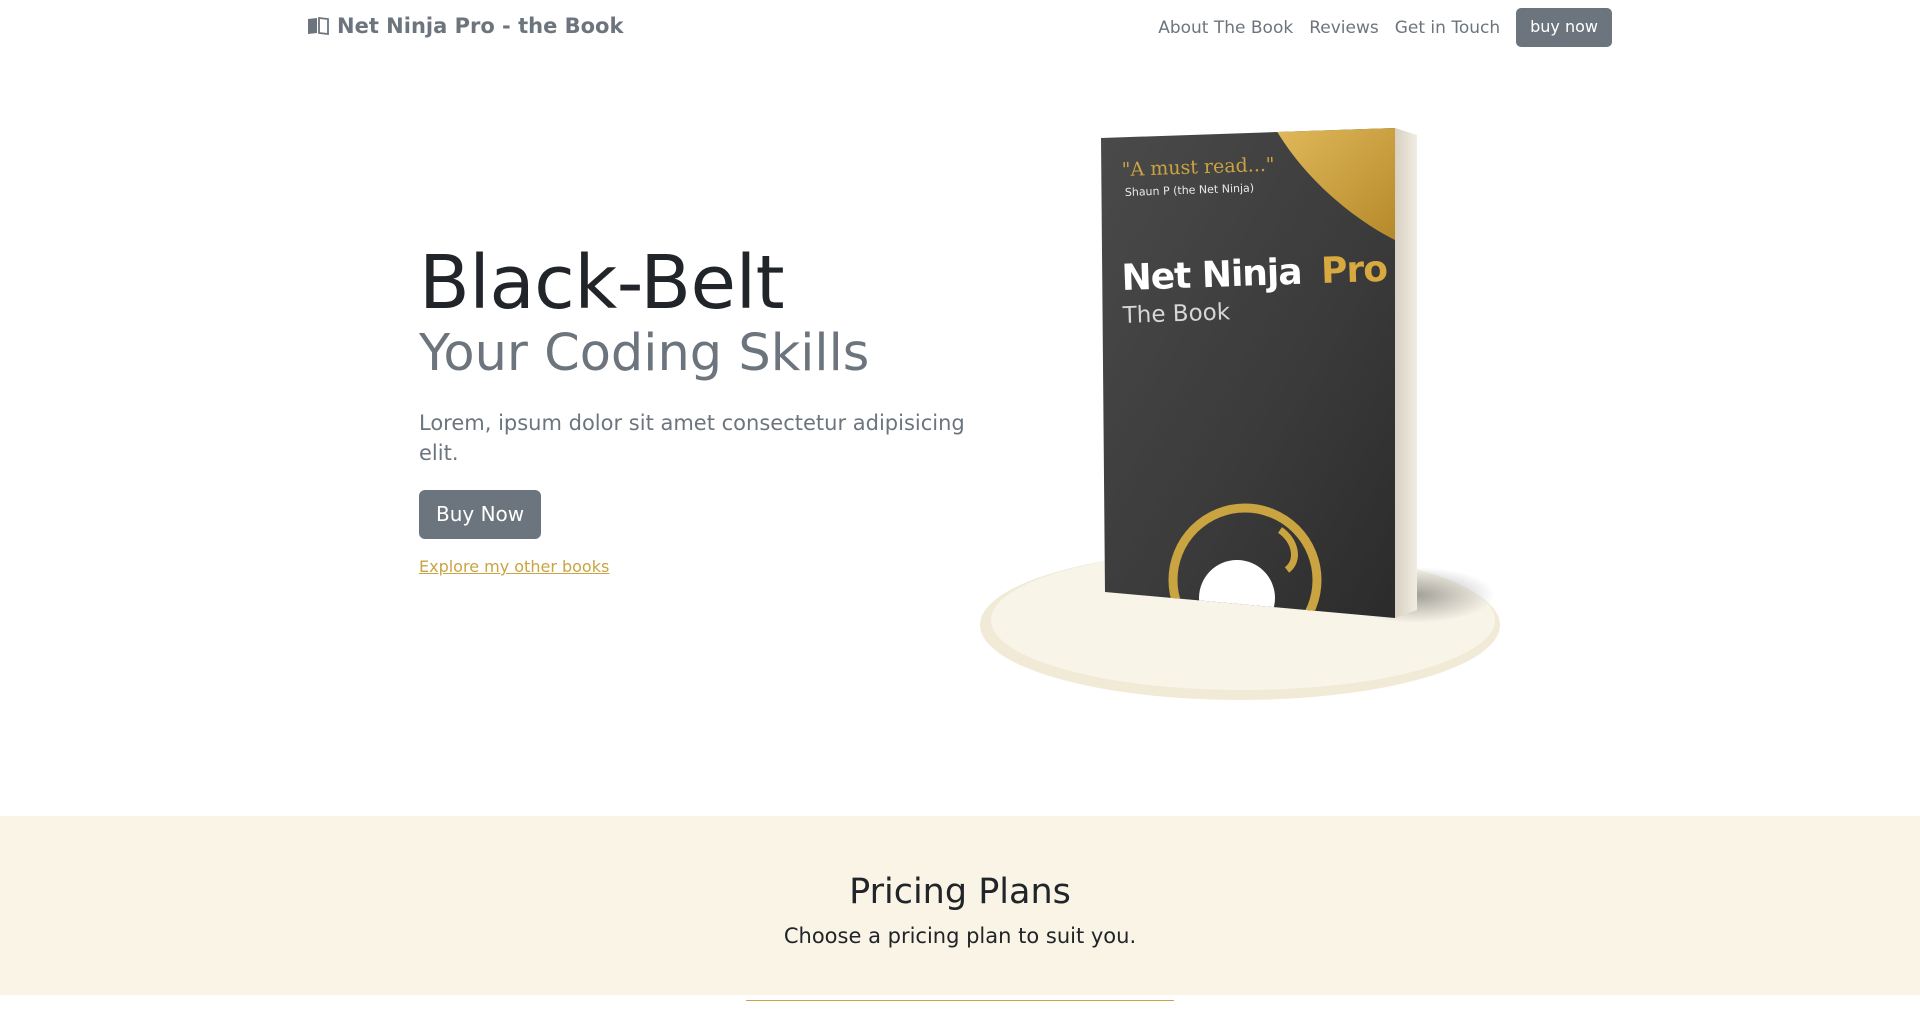 This screenshot has height=1020, width=1920. I want to click on hero-title: Black-Belt, so click(602, 283).